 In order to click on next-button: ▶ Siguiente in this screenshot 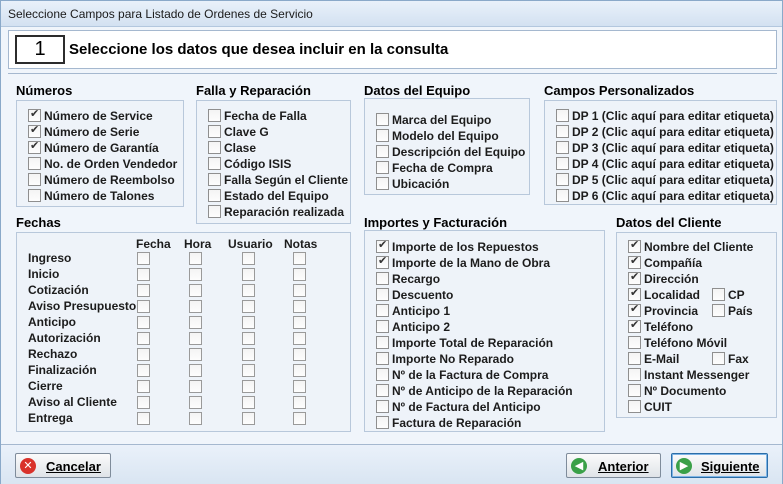, I will do `click(719, 465)`.